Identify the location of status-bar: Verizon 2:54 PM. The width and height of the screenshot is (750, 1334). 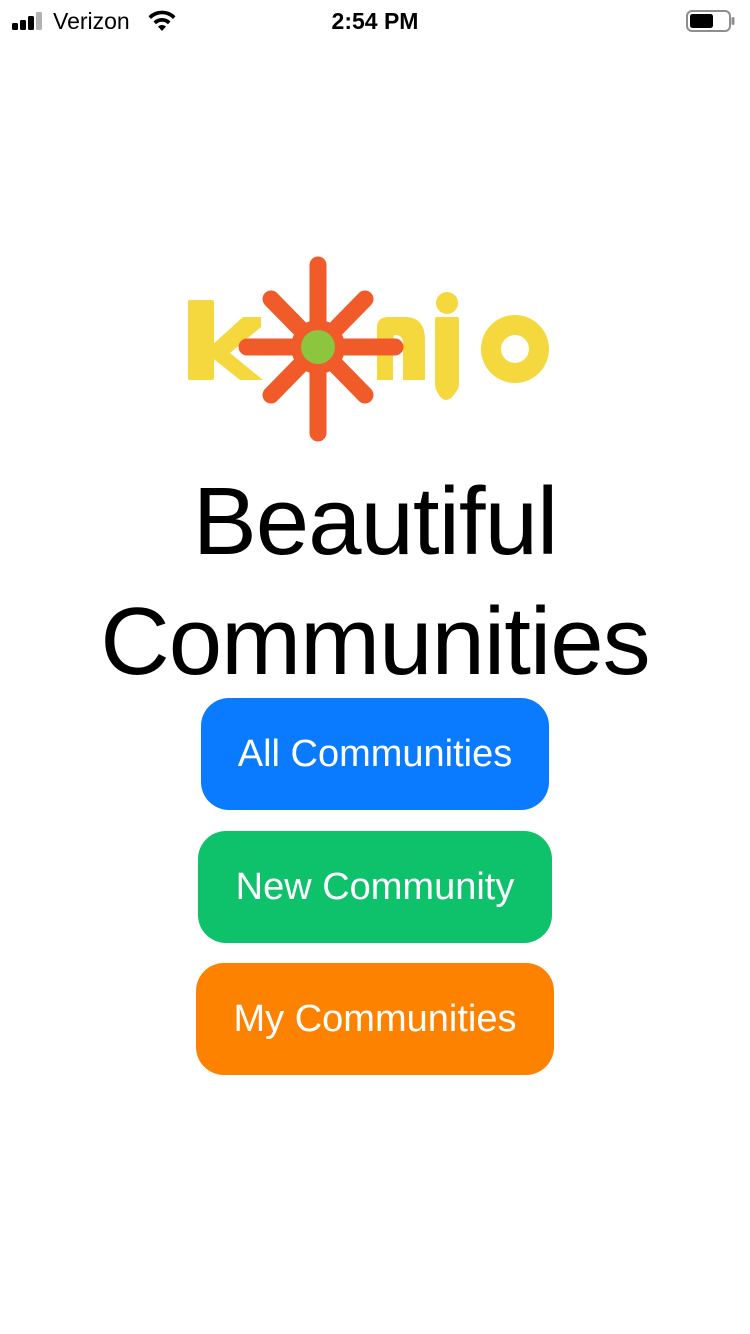
(375, 20).